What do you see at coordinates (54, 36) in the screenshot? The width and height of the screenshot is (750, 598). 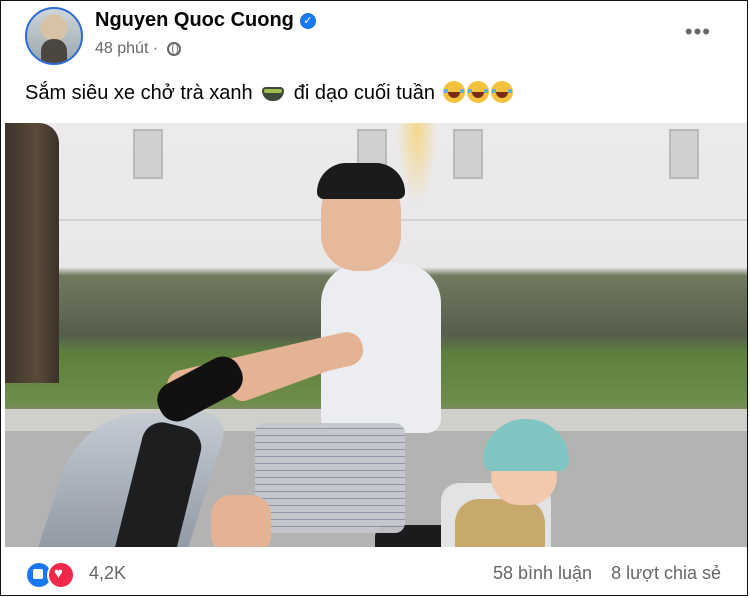 I see `author-avatar` at bounding box center [54, 36].